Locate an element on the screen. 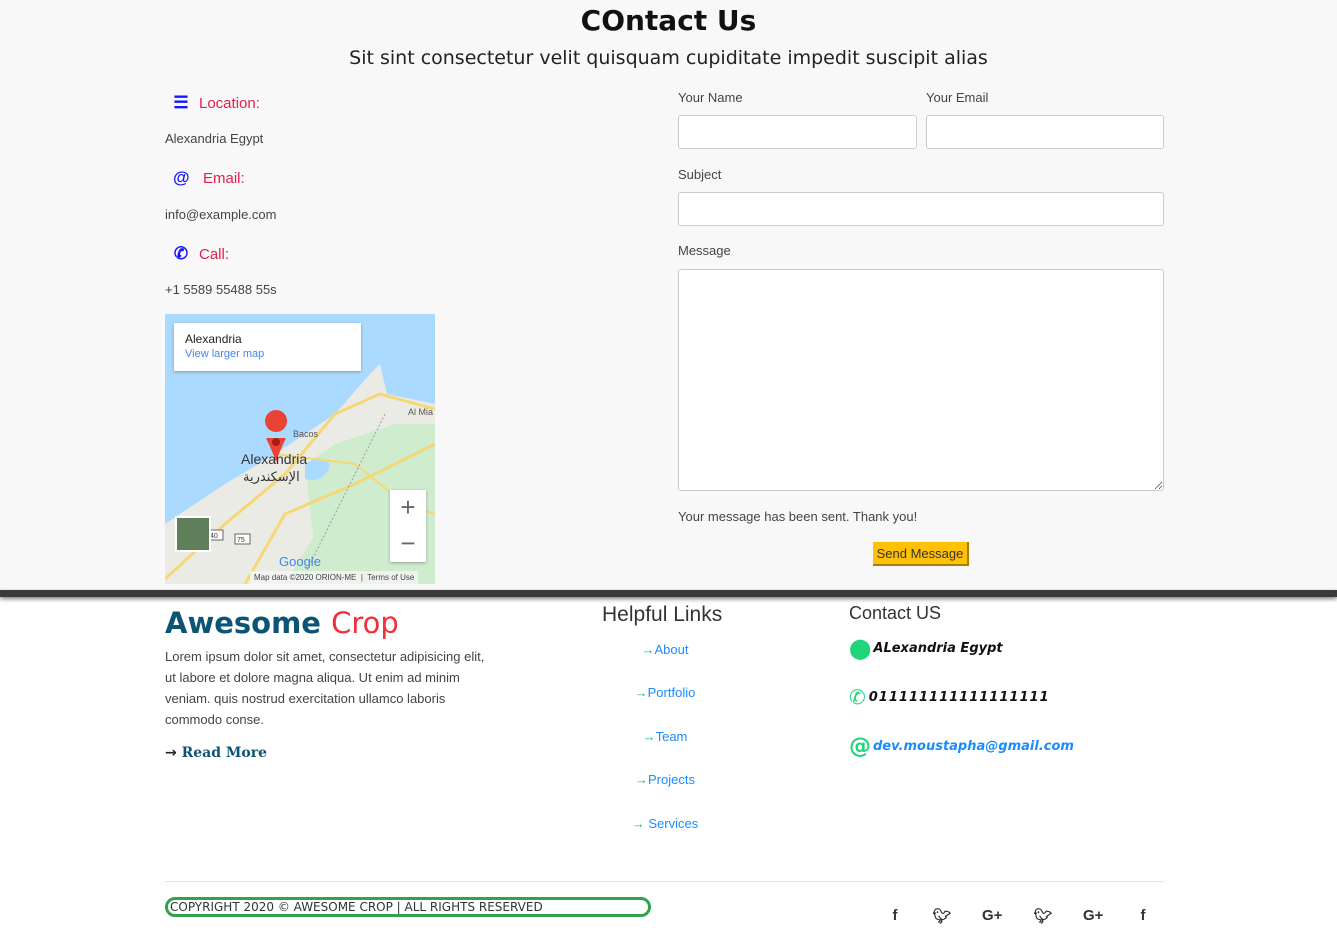  email-heading: @ Email: is located at coordinates (209, 178).